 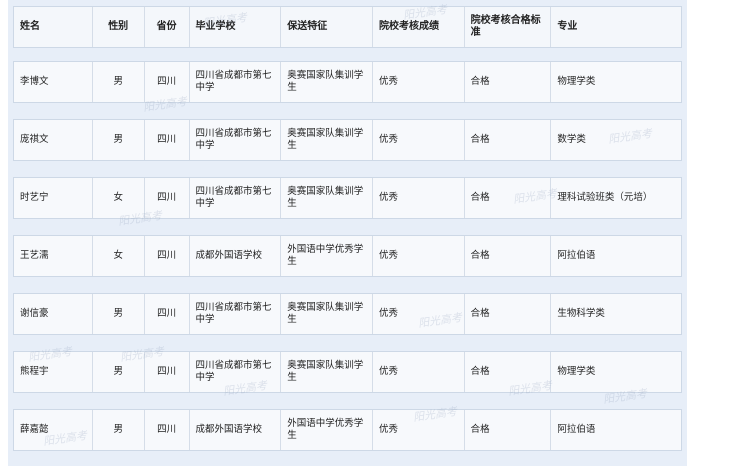 I want to click on table-row: 李博文 男 四川 四川省成都市第七中学 奥赛国家队集训学生 优秀 合格 物理学类, so click(x=347, y=82).